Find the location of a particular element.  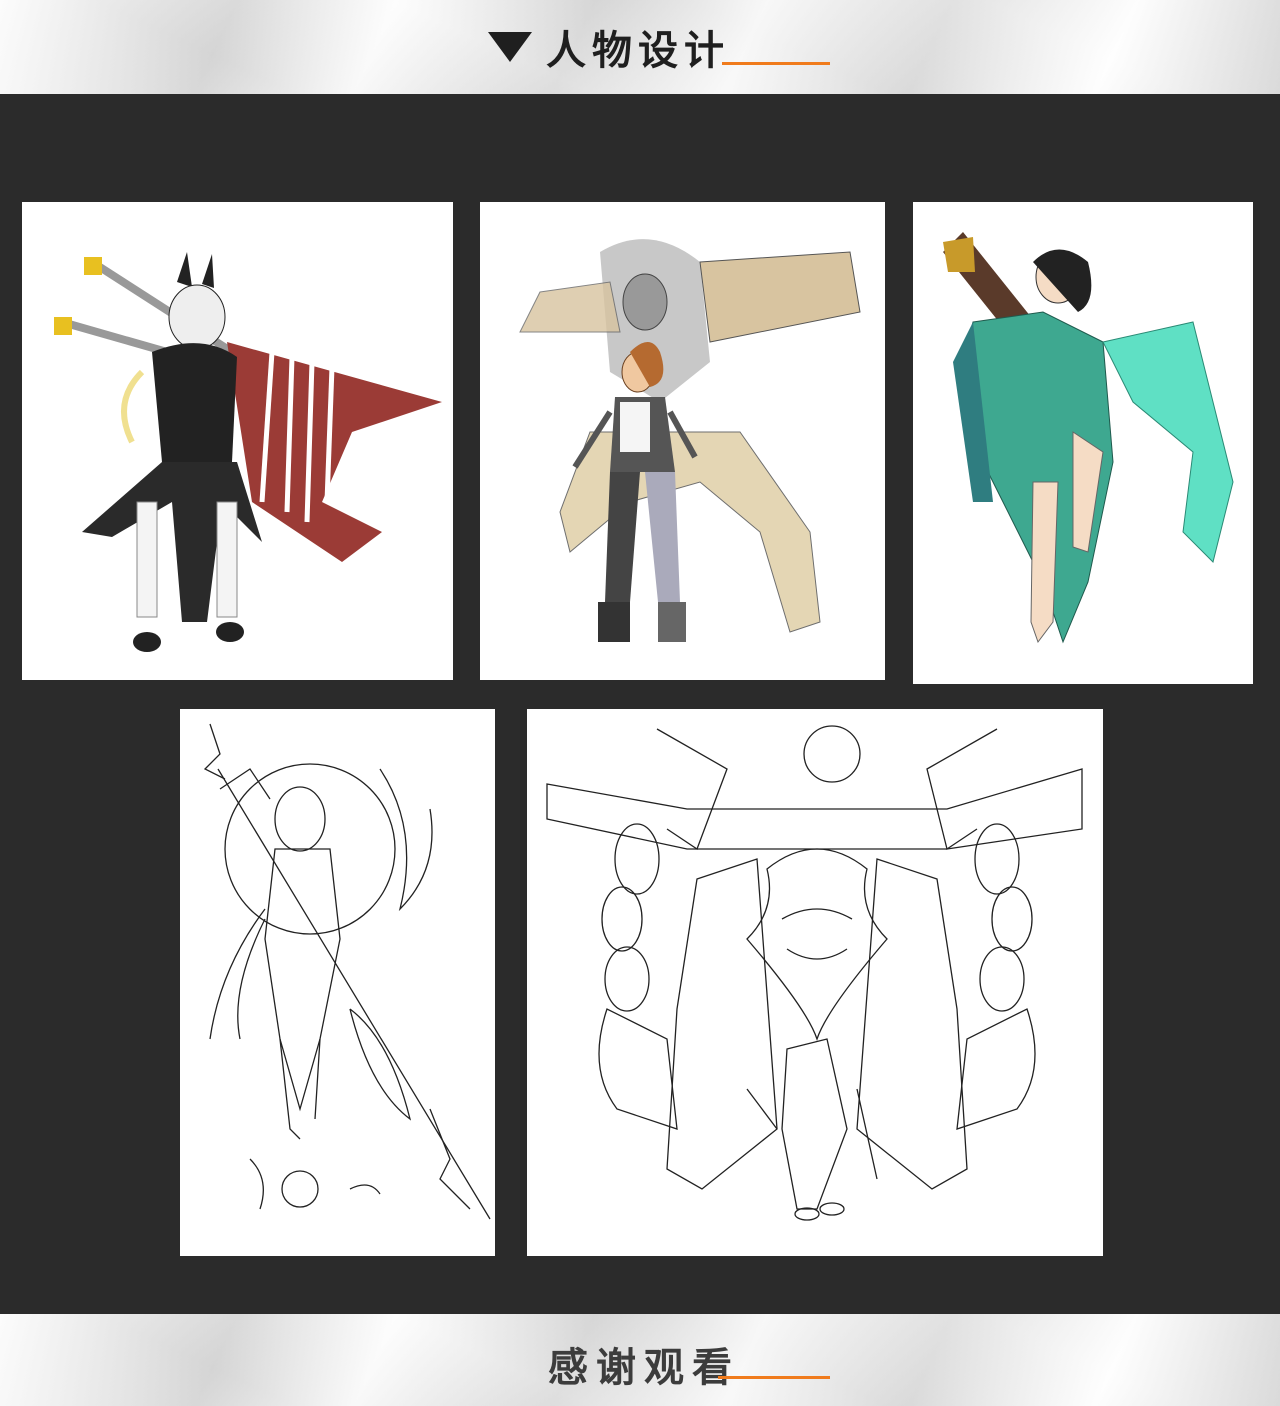

page-title: 人物设计 is located at coordinates (638, 51).